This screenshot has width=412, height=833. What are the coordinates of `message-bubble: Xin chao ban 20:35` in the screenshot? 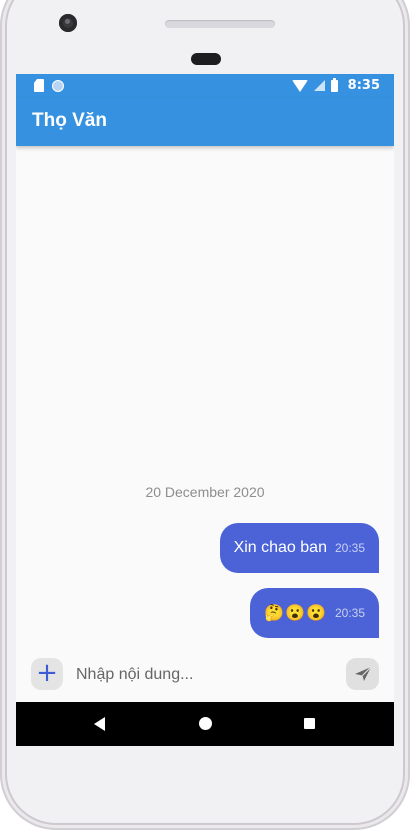 It's located at (299, 548).